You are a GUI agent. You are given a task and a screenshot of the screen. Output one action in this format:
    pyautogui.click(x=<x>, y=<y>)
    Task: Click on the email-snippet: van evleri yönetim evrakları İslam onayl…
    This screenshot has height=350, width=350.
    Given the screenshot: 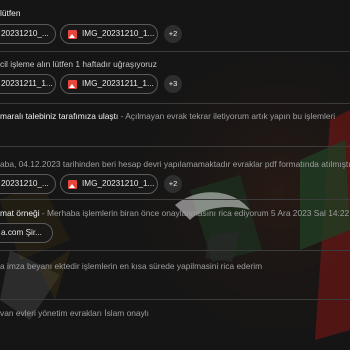 What is the action you would take?
    pyautogui.click(x=74, y=313)
    